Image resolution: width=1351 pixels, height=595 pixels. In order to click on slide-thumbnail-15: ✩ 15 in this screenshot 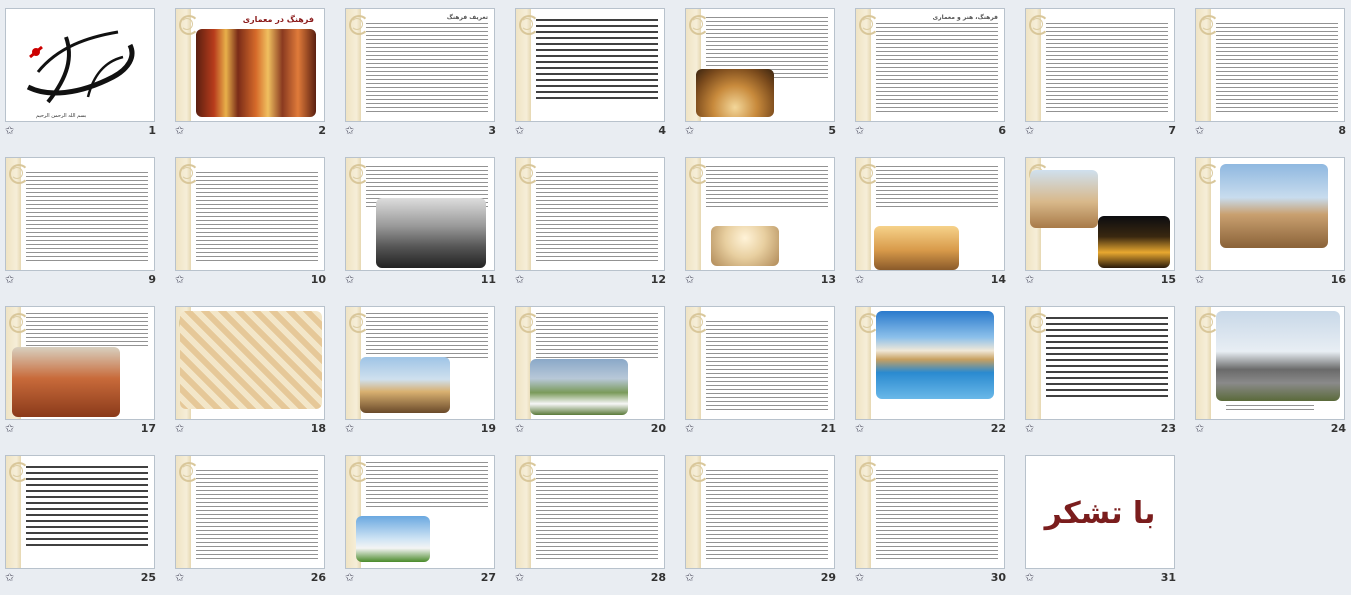, I will do `click(1105, 223)`.